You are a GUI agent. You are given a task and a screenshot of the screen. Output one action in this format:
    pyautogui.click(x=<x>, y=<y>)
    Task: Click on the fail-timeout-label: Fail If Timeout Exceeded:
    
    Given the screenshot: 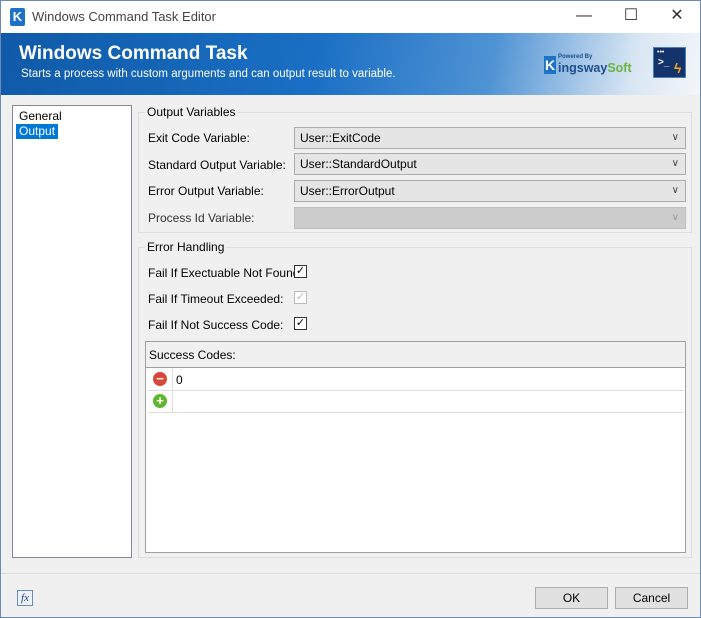 What is the action you would take?
    pyautogui.click(x=216, y=299)
    